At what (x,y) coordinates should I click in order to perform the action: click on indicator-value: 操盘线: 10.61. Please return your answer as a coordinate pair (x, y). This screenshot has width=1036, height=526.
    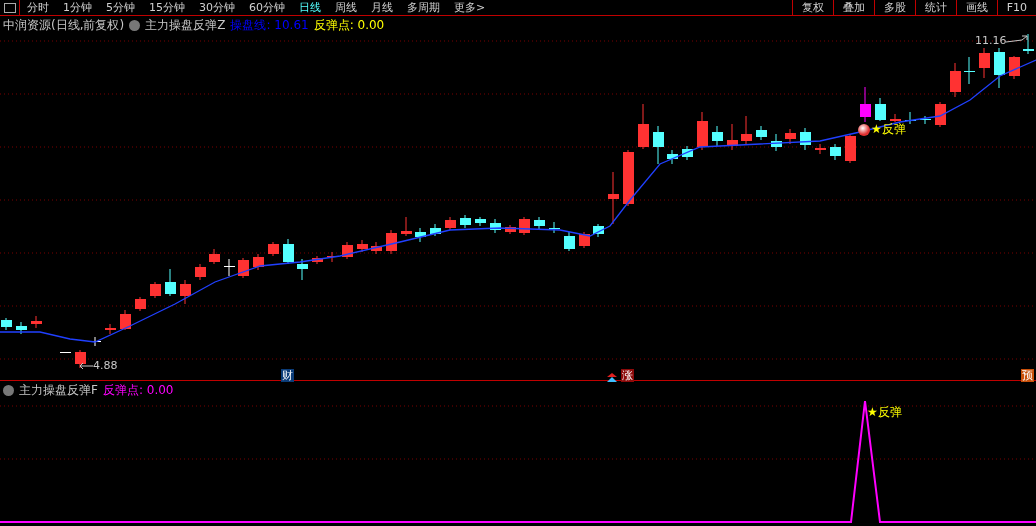
    Looking at the image, I should click on (269, 25).